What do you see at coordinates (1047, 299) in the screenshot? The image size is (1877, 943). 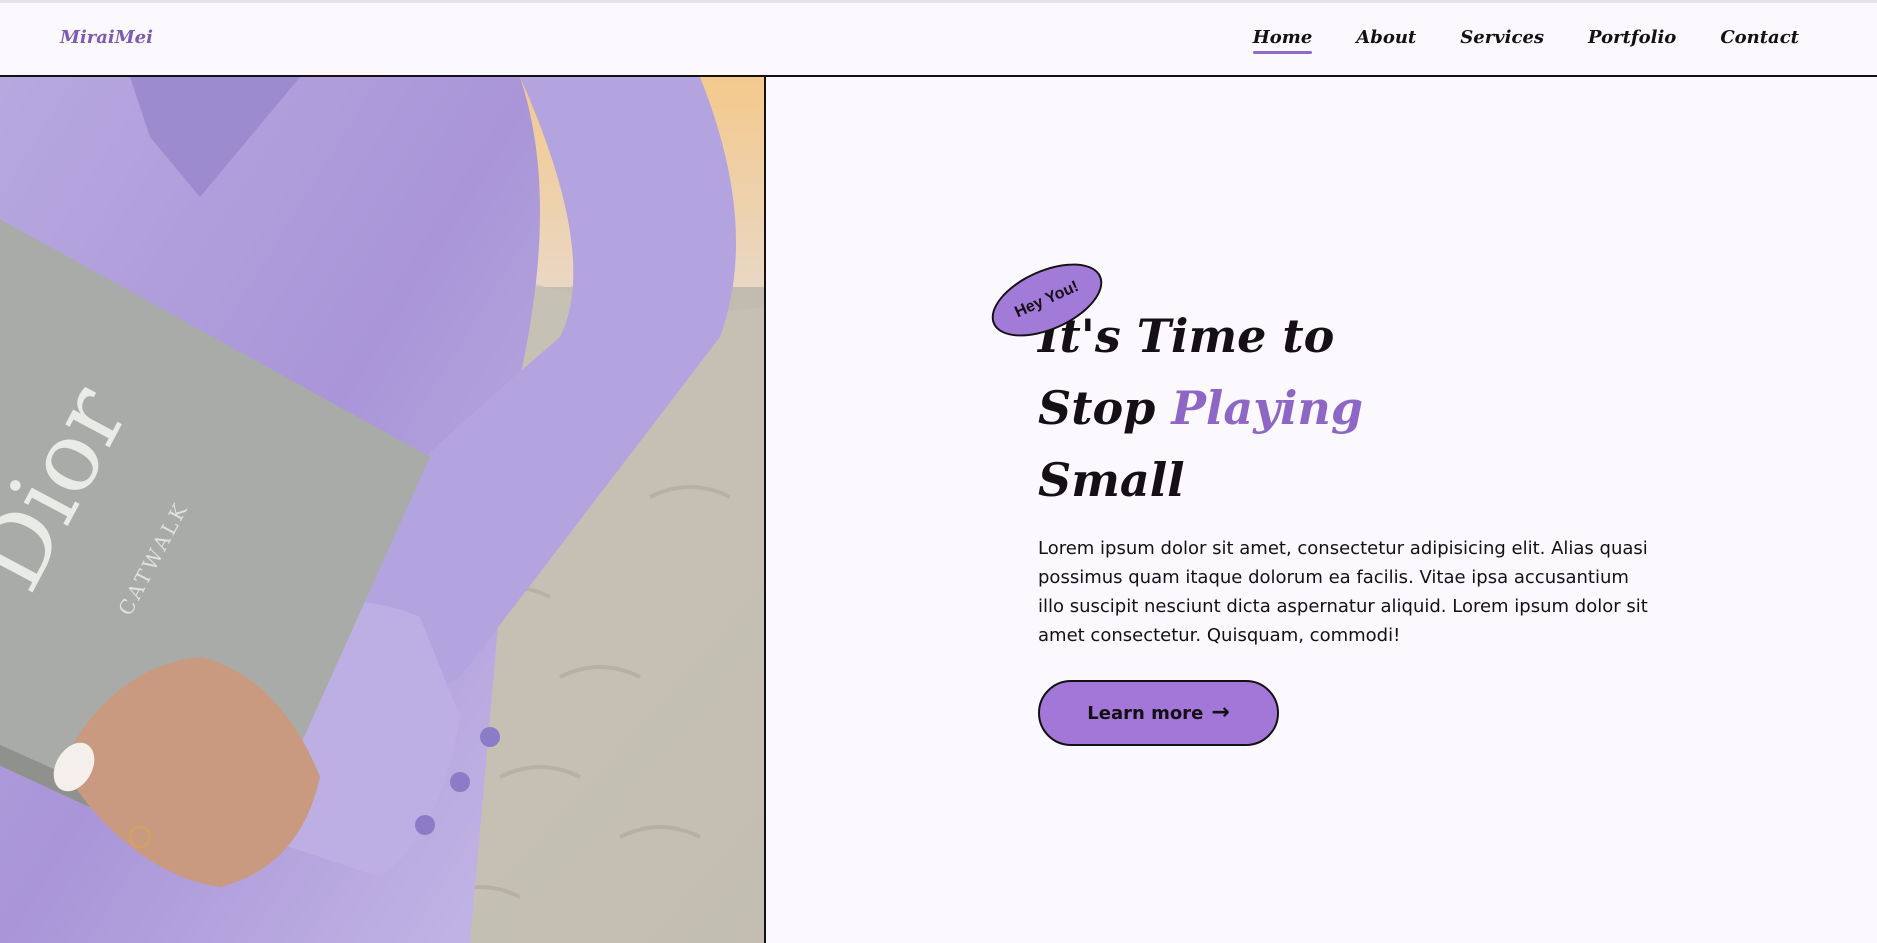 I see `badge-label: Hey You!` at bounding box center [1047, 299].